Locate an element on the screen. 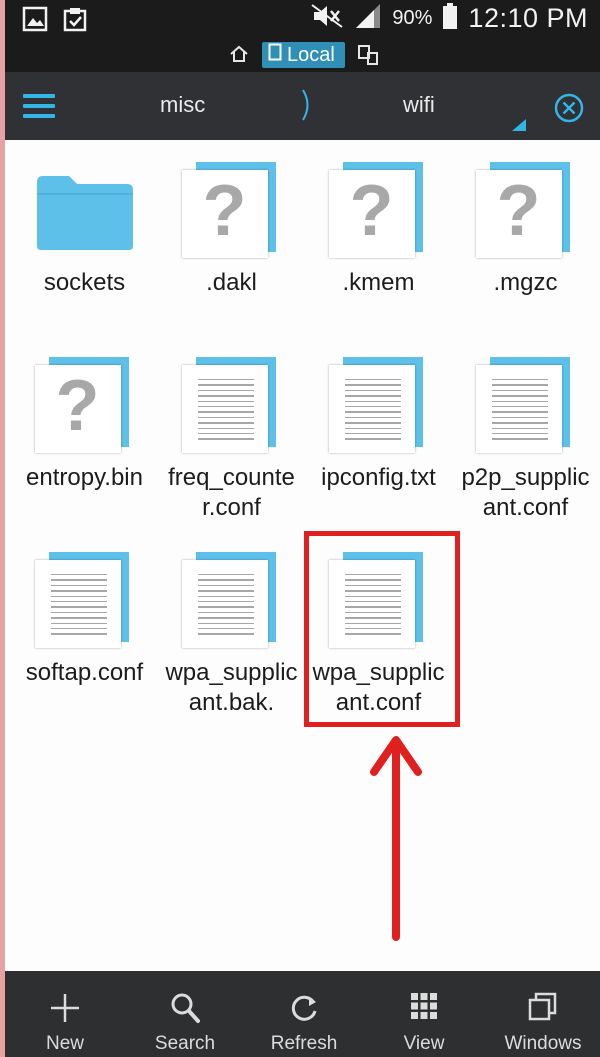 This screenshot has width=600, height=1057. refresh-button: Refresh is located at coordinates (304, 1014).